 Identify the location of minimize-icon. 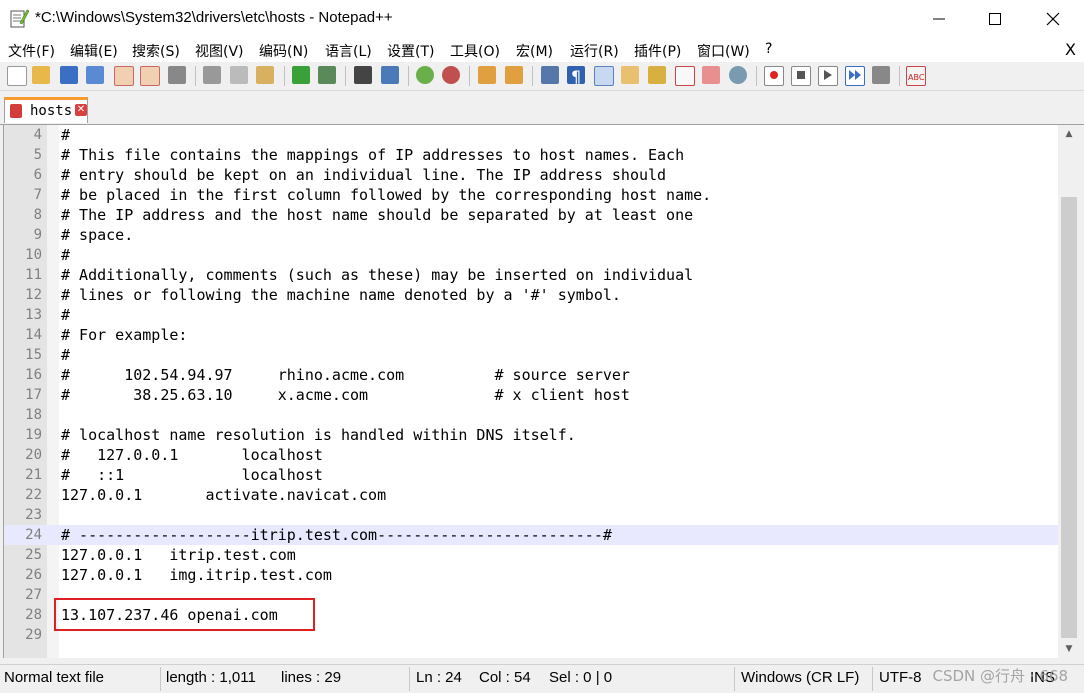
(939, 19).